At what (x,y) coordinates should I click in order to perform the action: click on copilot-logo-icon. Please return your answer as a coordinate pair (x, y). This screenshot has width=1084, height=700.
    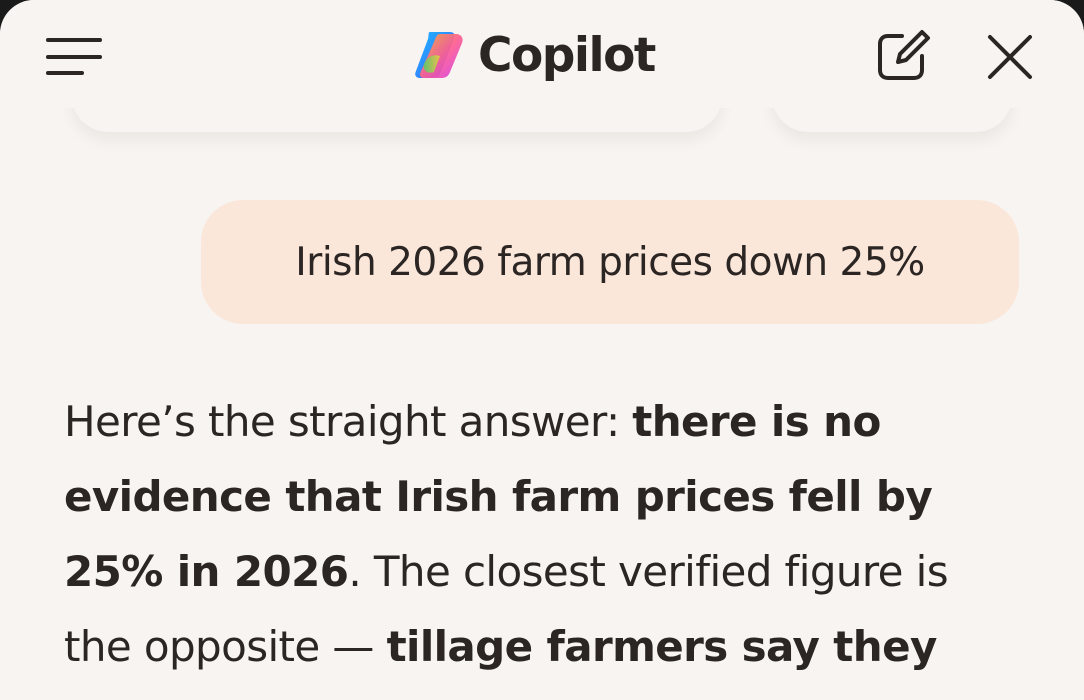
    Looking at the image, I should click on (439, 55).